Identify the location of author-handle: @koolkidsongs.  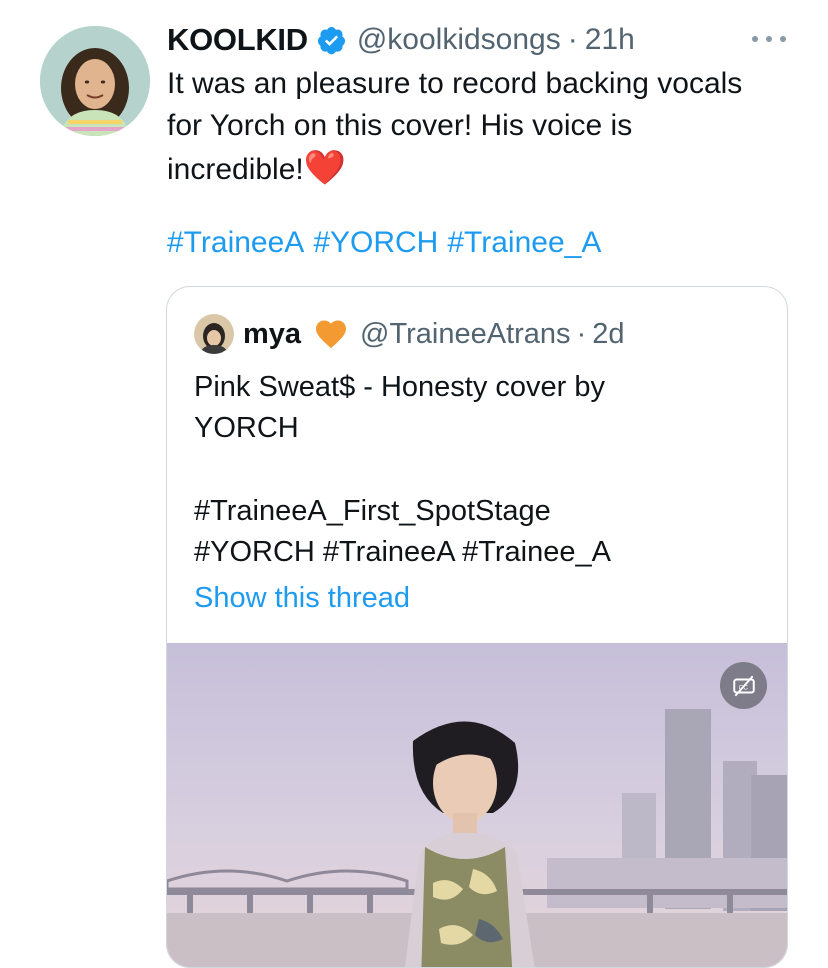
(459, 40).